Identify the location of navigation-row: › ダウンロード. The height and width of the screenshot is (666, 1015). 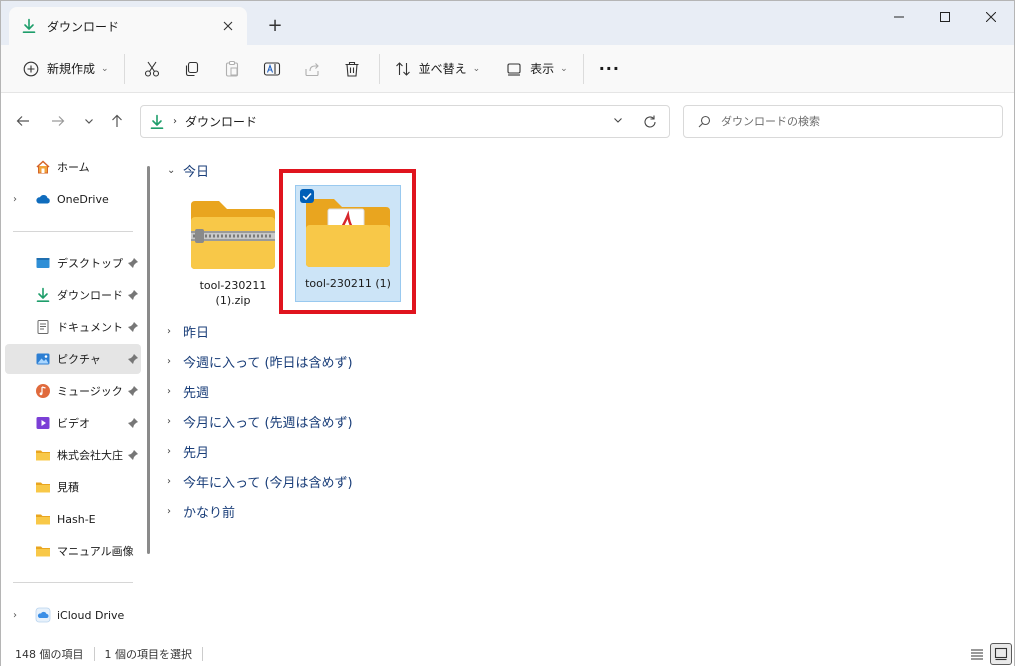
(507, 122).